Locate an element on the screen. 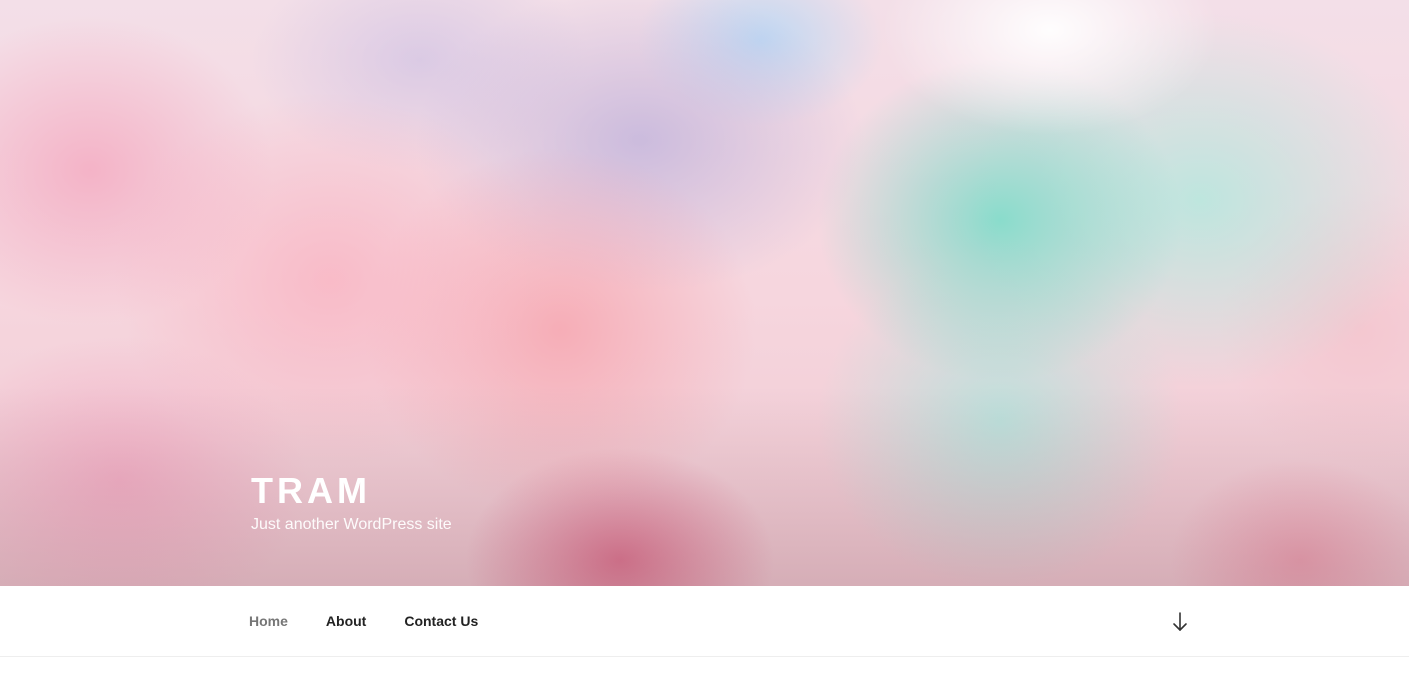 This screenshot has width=1409, height=673. nav-menu-item-home: Home is located at coordinates (268, 621).